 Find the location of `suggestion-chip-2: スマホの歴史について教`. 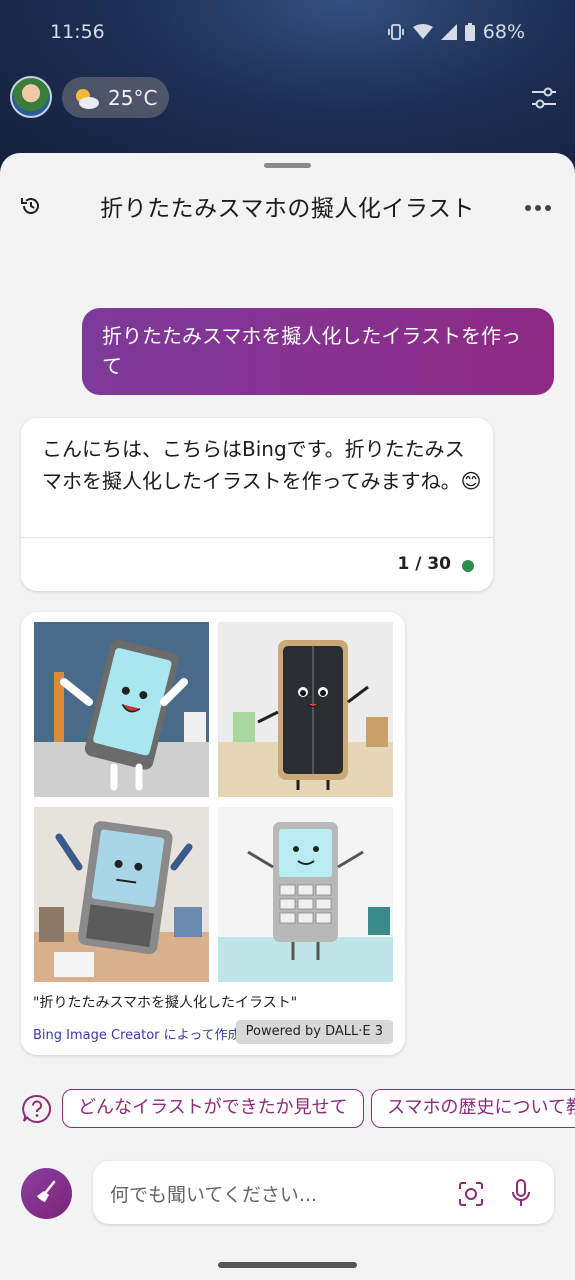

suggestion-chip-2: スマホの歴史について教 is located at coordinates (473, 1108).